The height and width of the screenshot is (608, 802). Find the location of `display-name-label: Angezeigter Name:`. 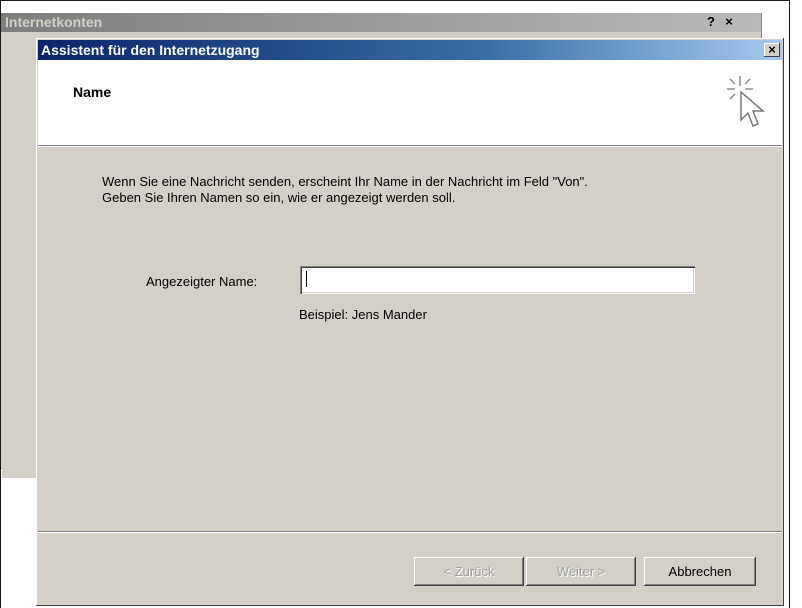

display-name-label: Angezeigter Name: is located at coordinates (202, 281).